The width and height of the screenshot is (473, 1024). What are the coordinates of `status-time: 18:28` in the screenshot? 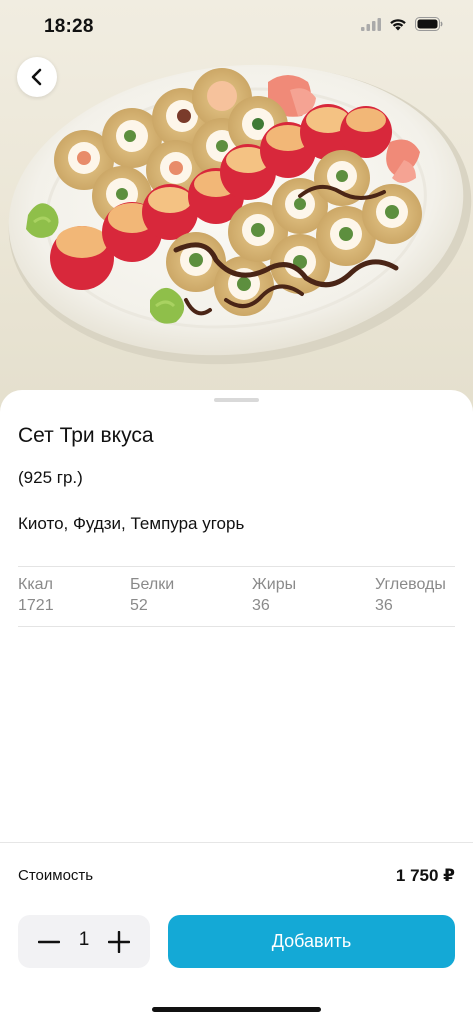 It's located at (69, 26).